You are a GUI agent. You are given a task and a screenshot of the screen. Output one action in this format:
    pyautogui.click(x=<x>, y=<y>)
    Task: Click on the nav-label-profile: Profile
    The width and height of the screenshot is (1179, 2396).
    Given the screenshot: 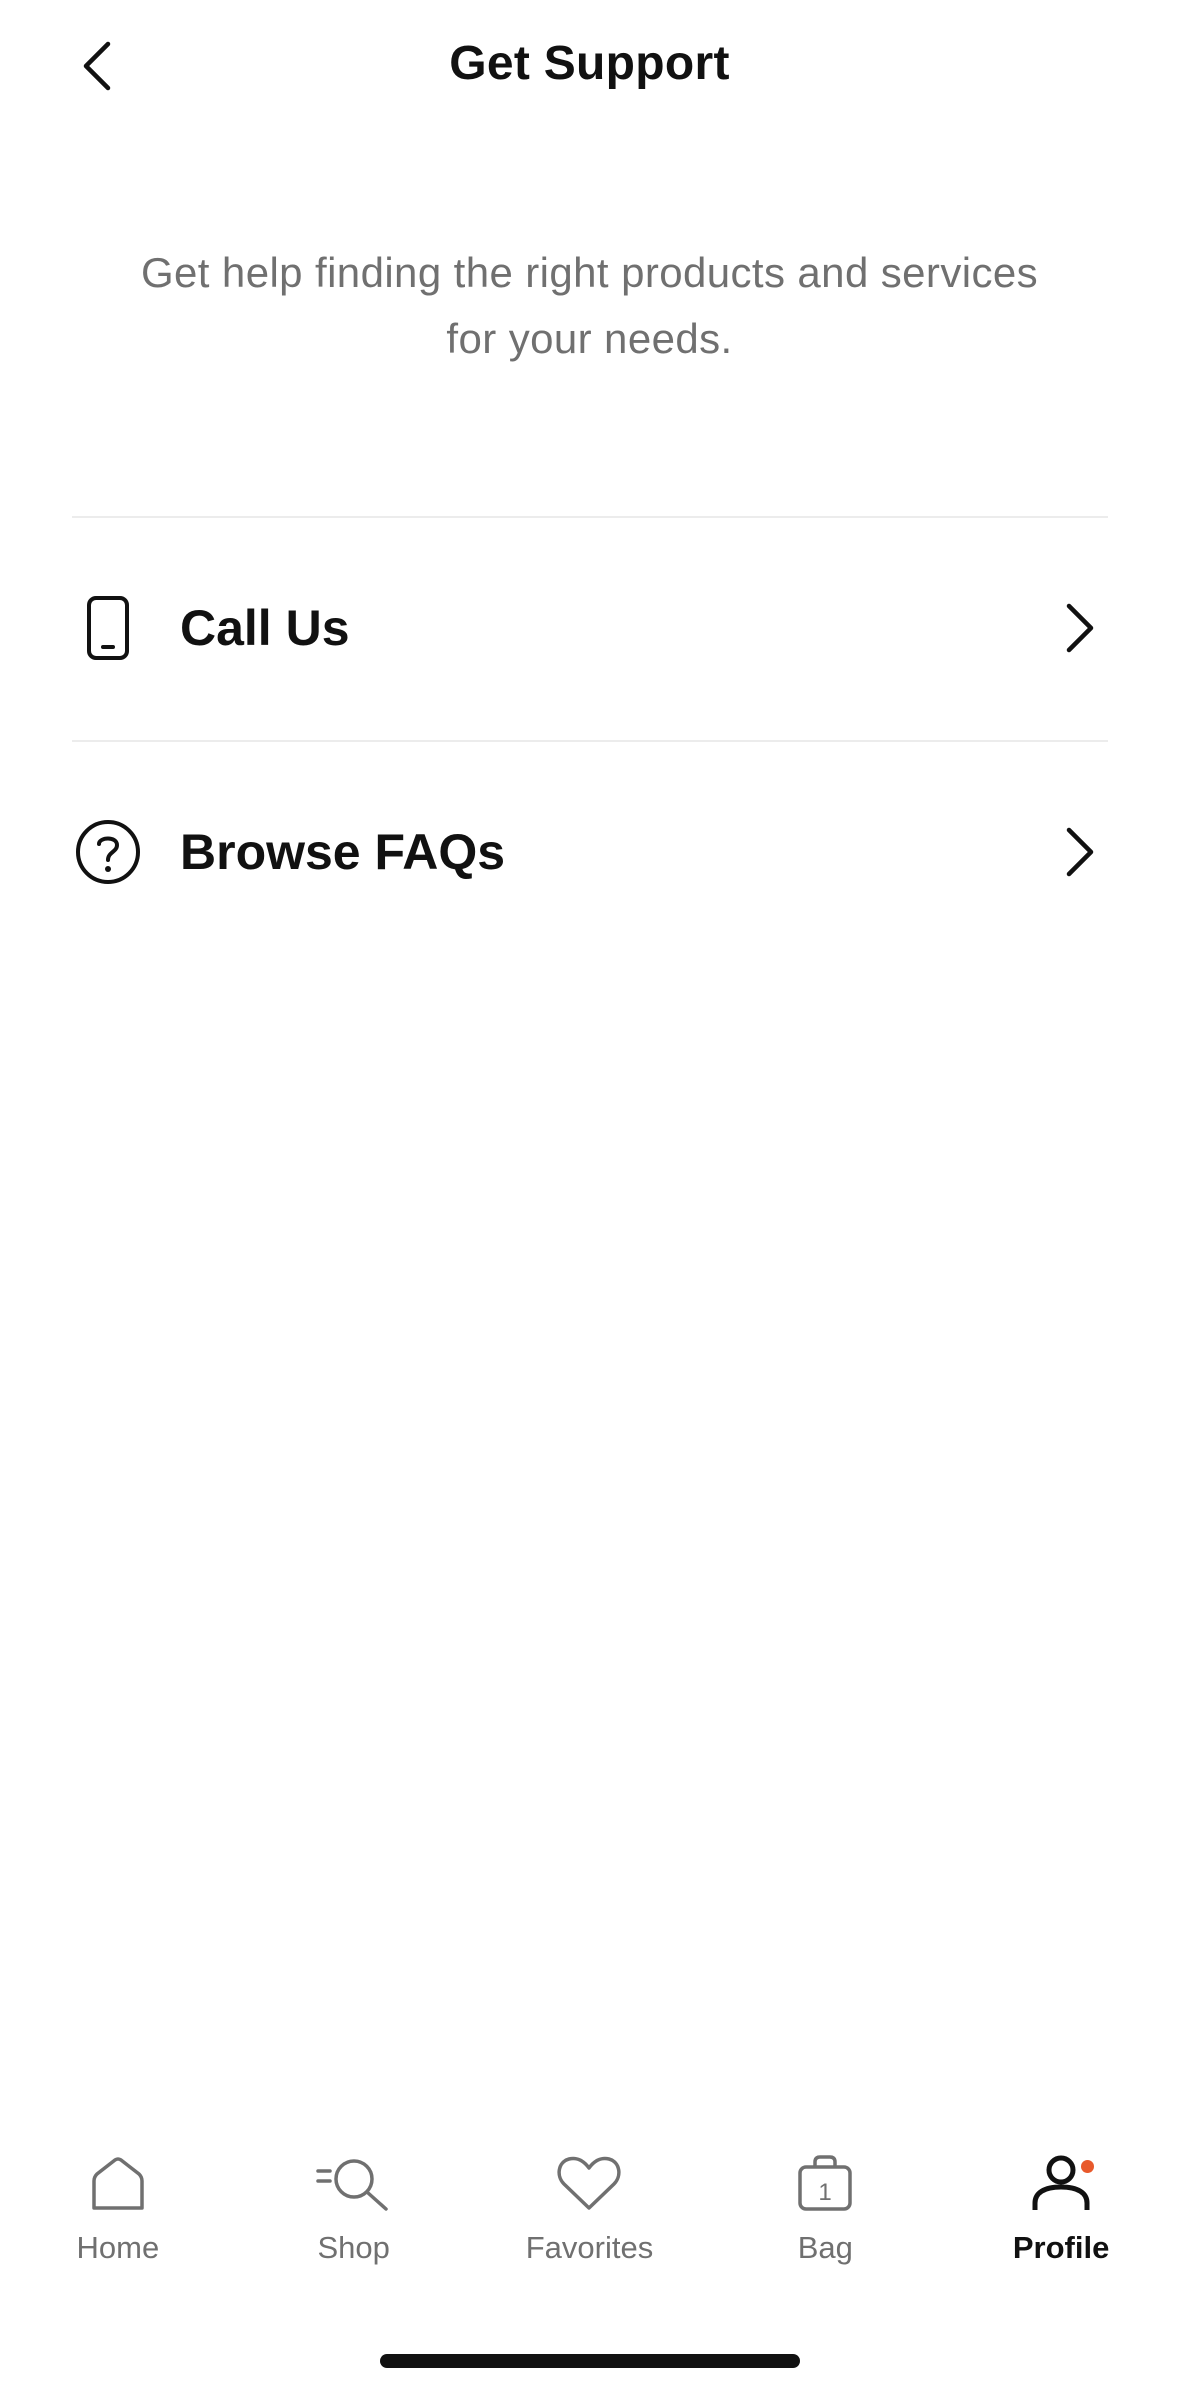 What is the action you would take?
    pyautogui.click(x=1061, y=2247)
    